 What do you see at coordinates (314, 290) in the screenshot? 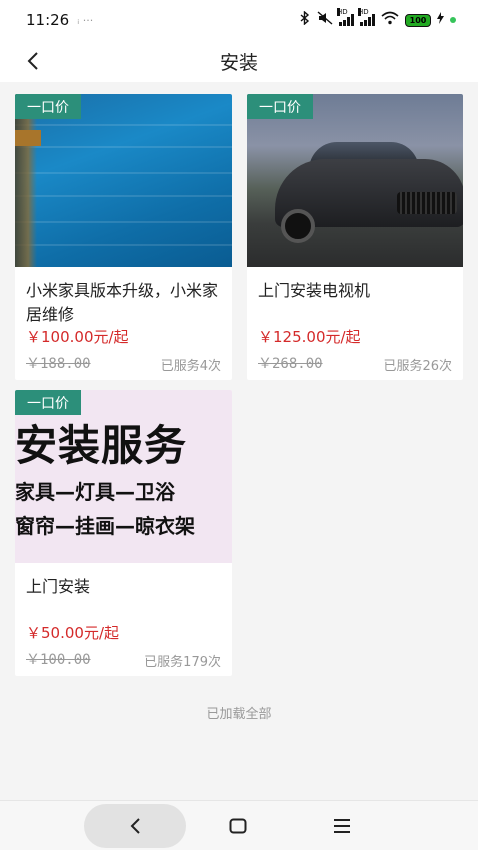
I see `service-name: 上门安装电视机` at bounding box center [314, 290].